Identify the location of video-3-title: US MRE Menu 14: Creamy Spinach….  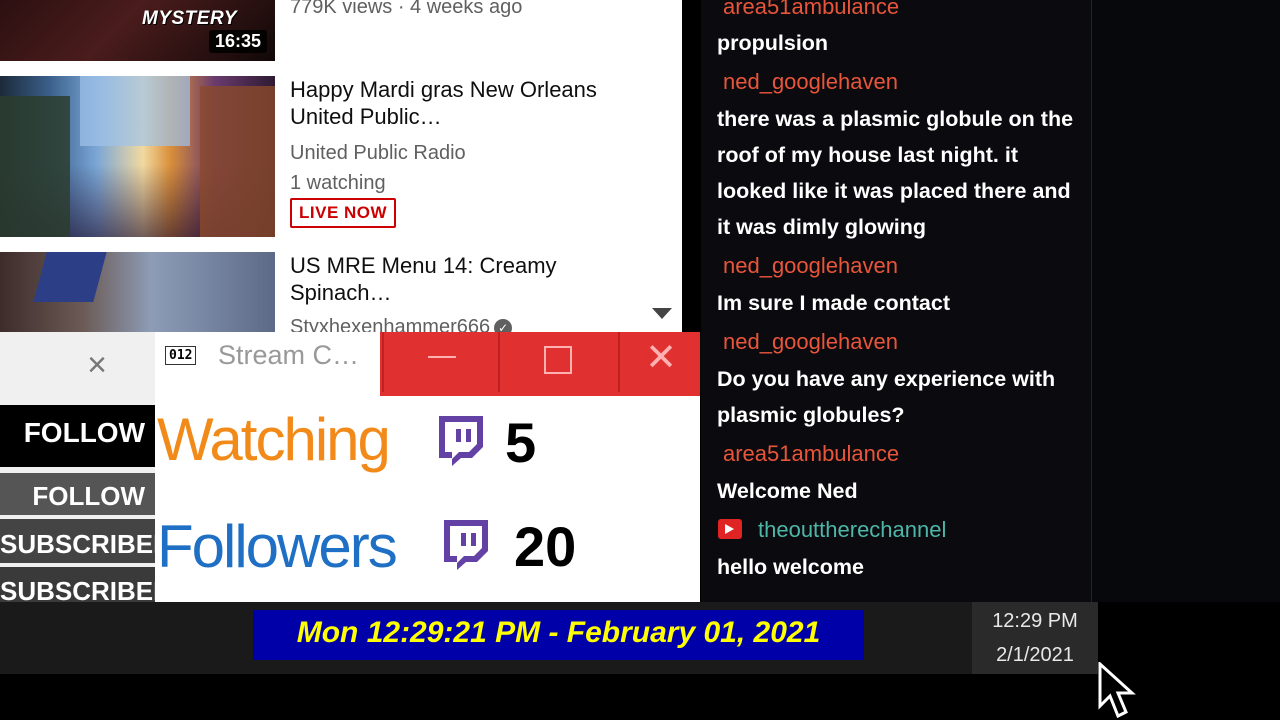
(475, 279).